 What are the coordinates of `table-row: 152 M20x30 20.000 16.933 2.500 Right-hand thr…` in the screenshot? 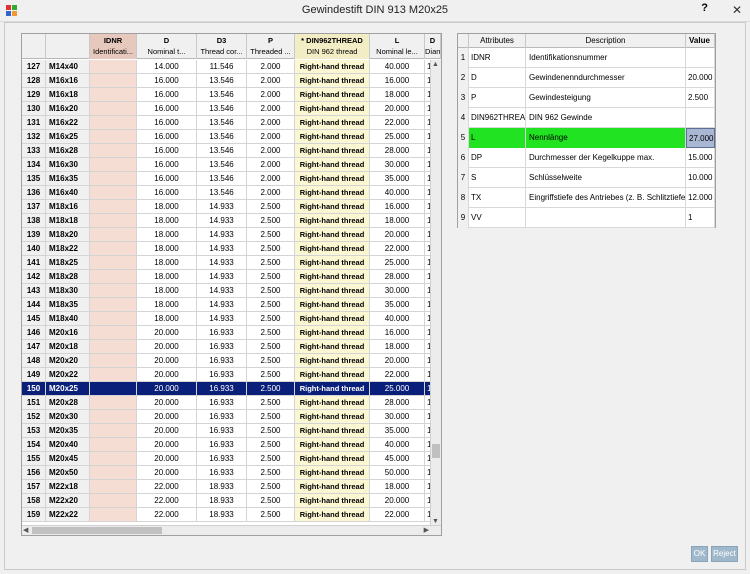 It's located at (231, 417).